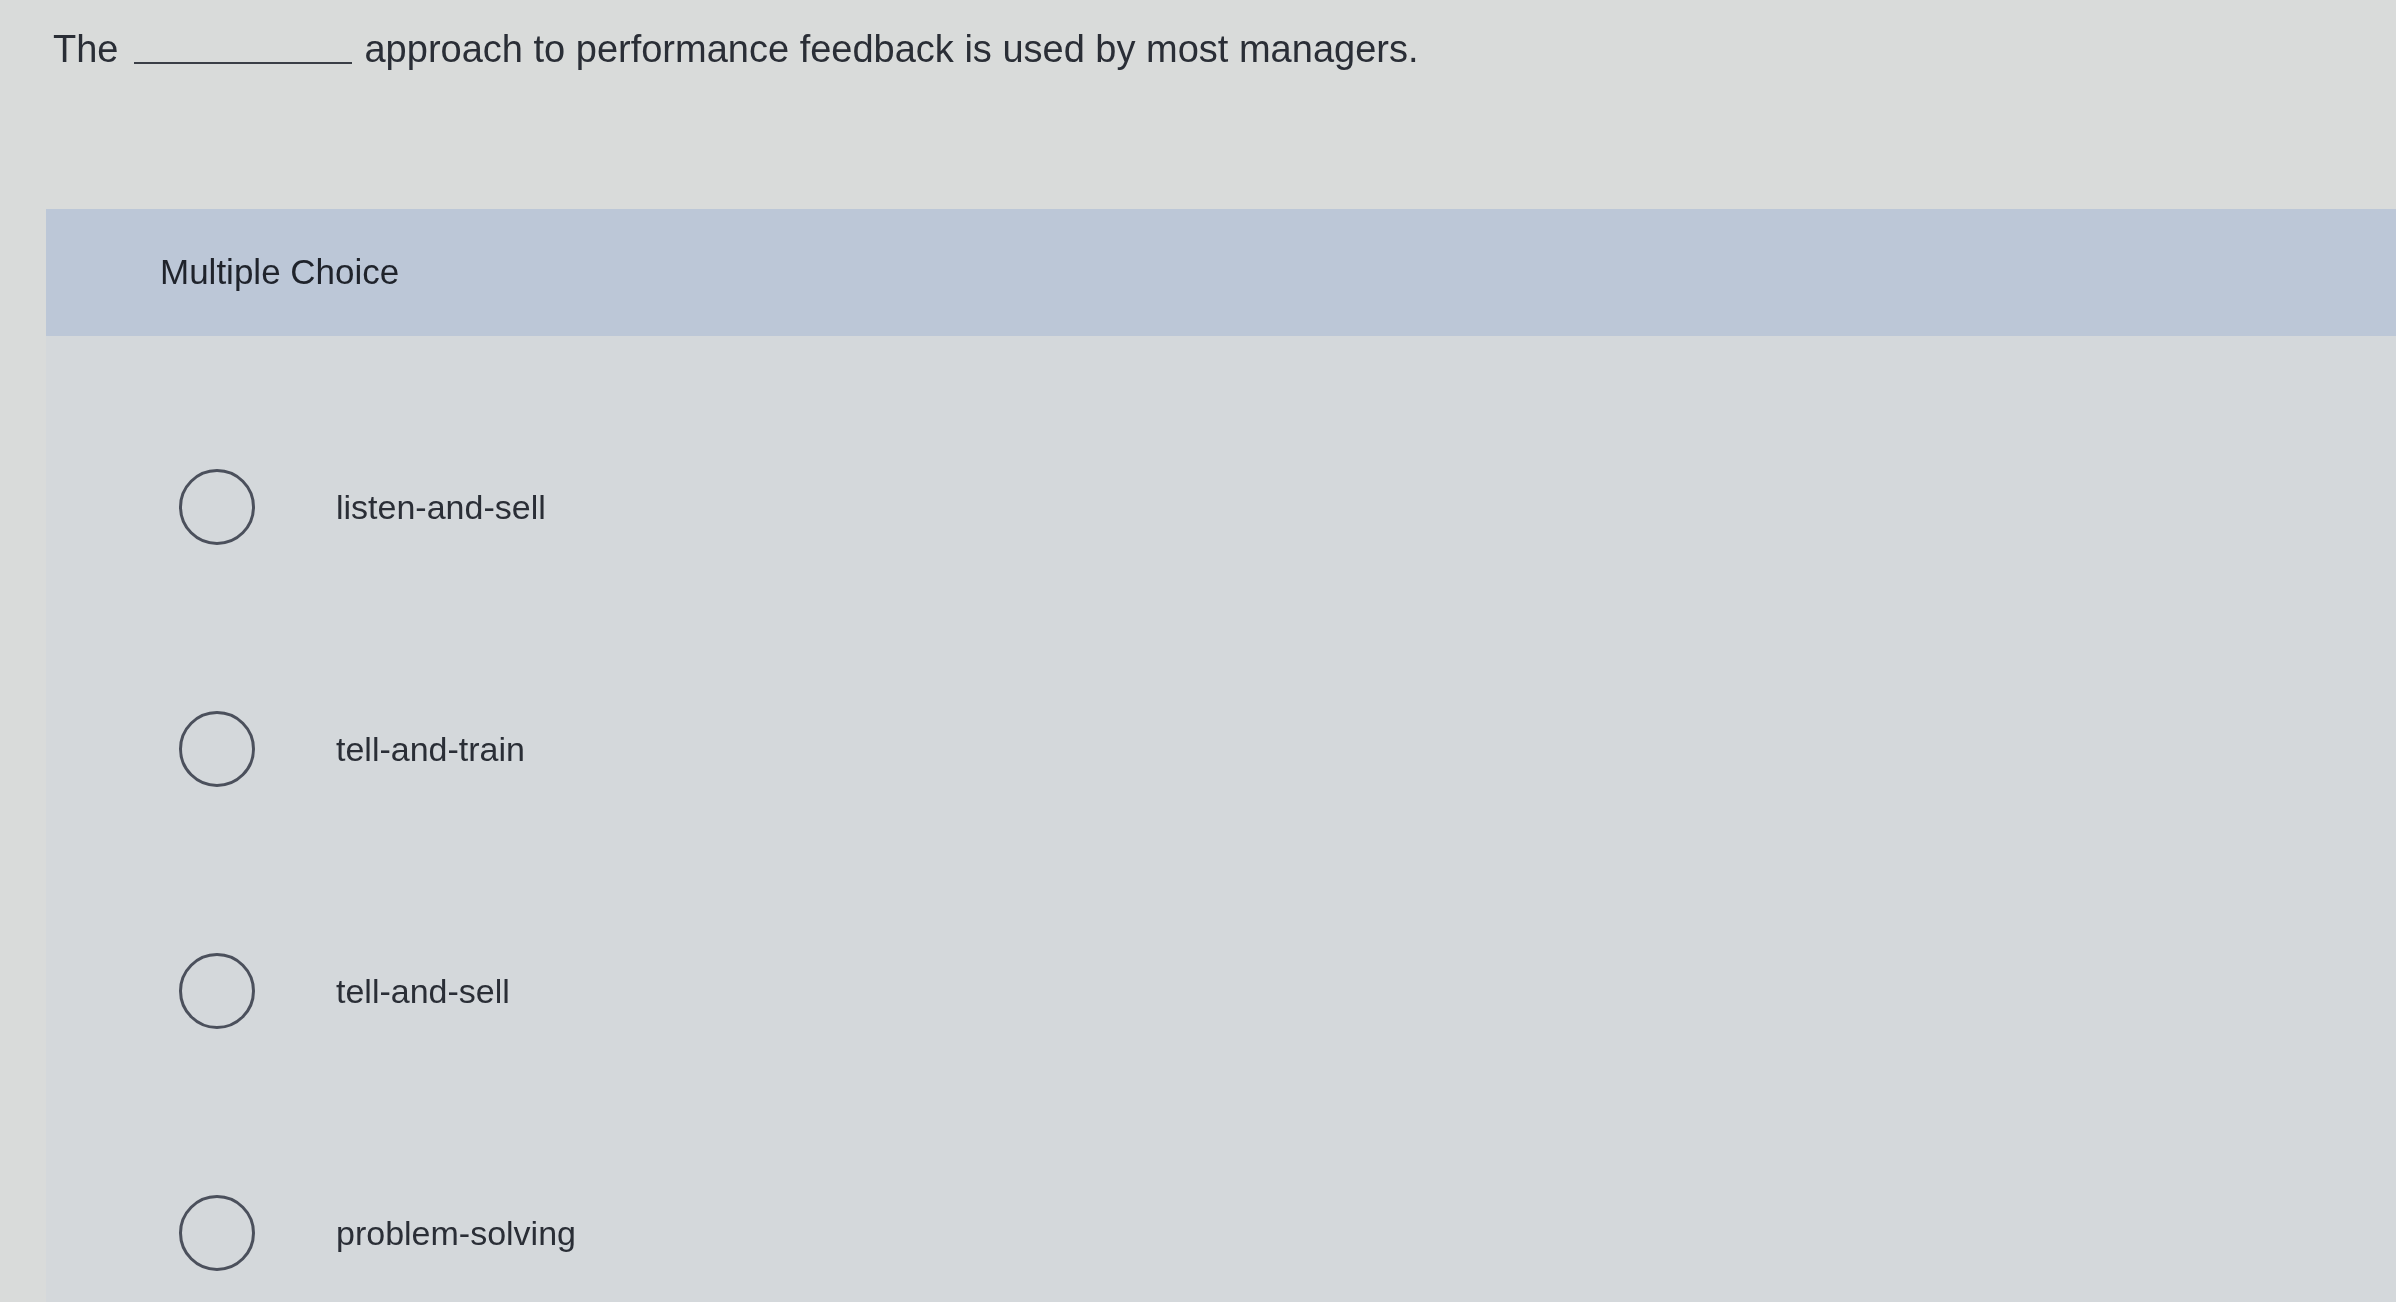 Image resolution: width=2396 pixels, height=1302 pixels. I want to click on section-title: Multiple Choice, so click(280, 272).